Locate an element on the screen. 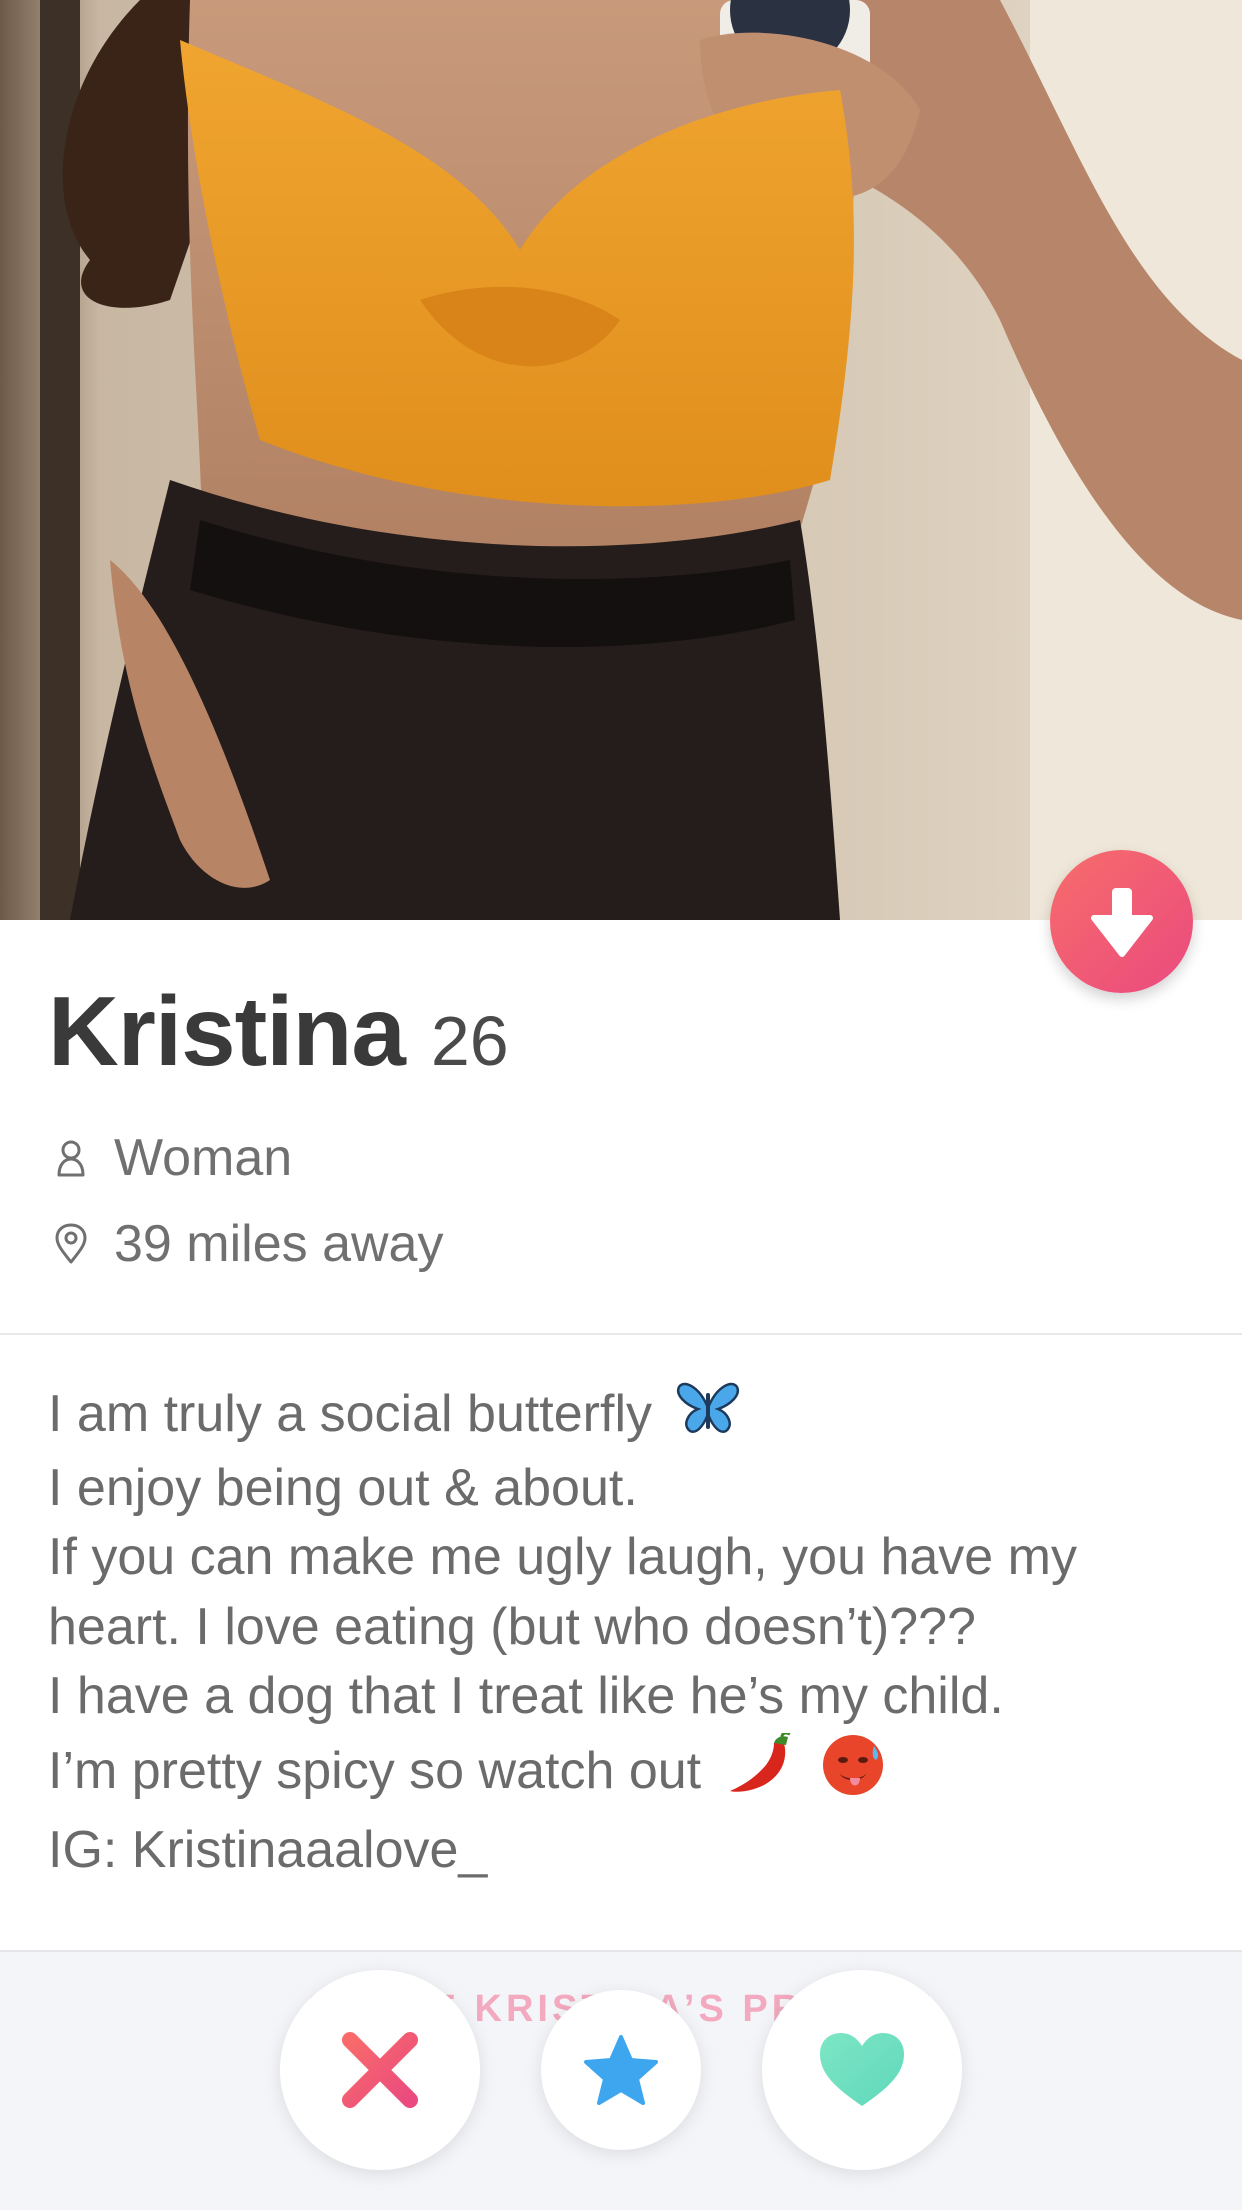  bio-line: I enjoy being out & about. is located at coordinates (343, 1487).